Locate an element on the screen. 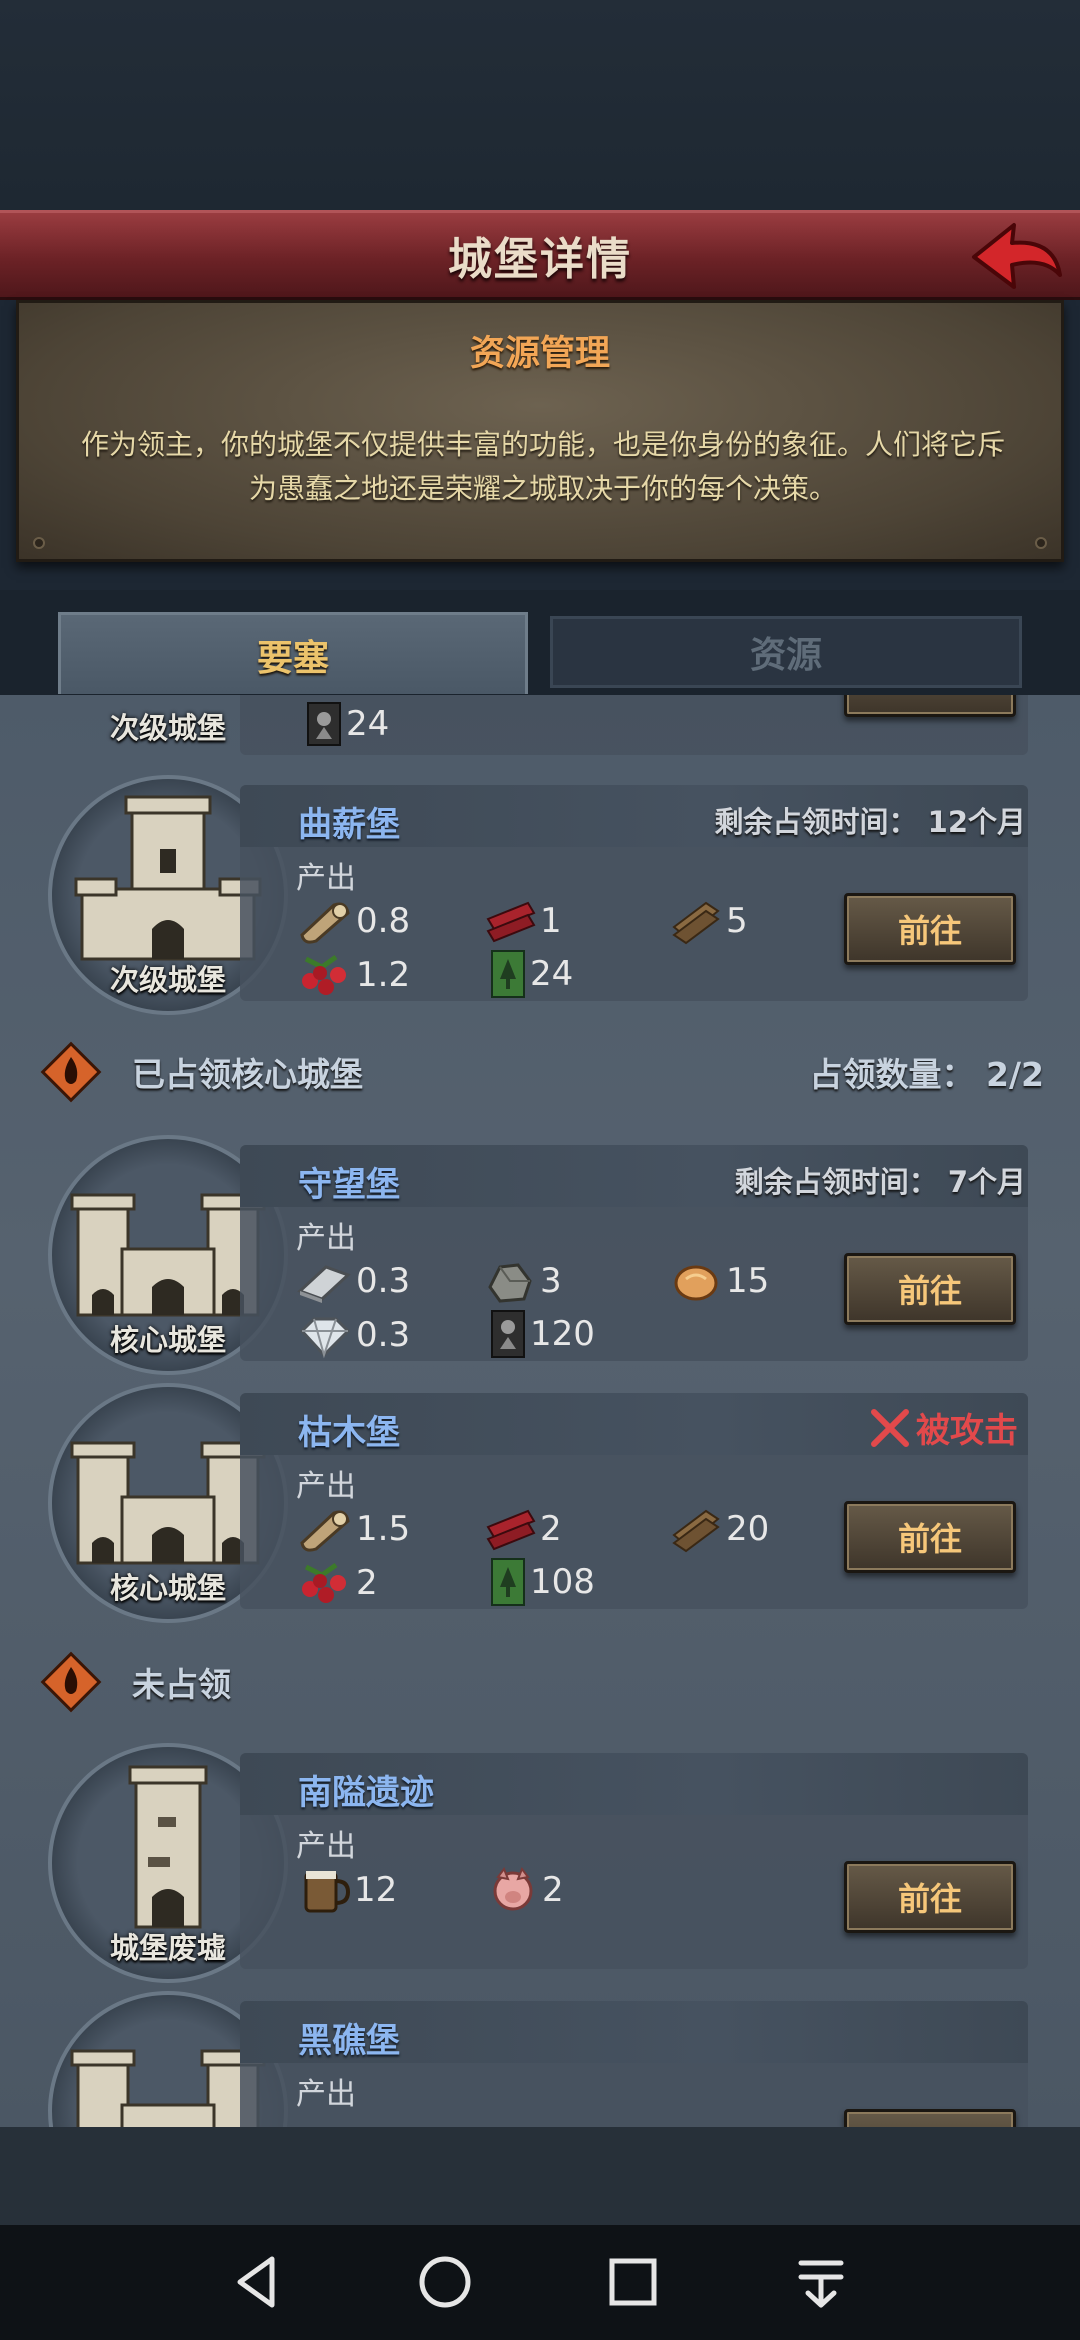 This screenshot has height=2340, width=1080. castle-name: 守望堡 is located at coordinates (349, 1185).